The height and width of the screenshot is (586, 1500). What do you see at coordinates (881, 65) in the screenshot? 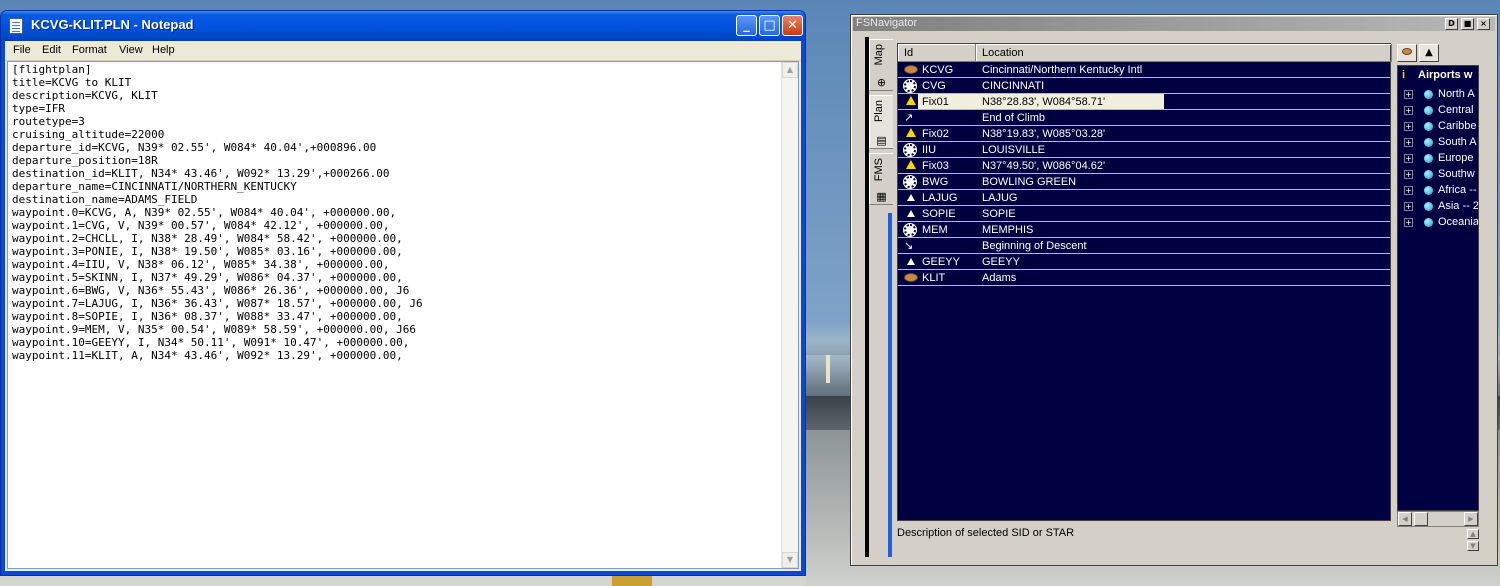
I see `tab-map: Map ⊕` at bounding box center [881, 65].